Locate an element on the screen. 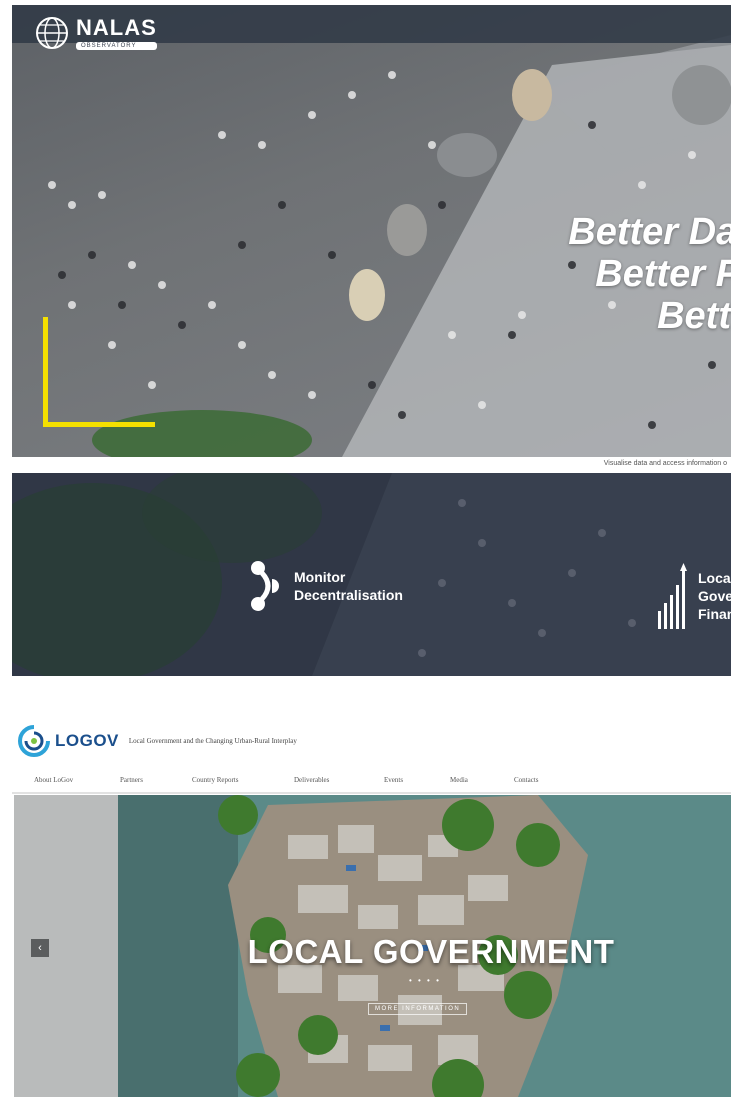 The width and height of the screenshot is (731, 1097). nav-about: About LoGov is located at coordinates (53, 780).